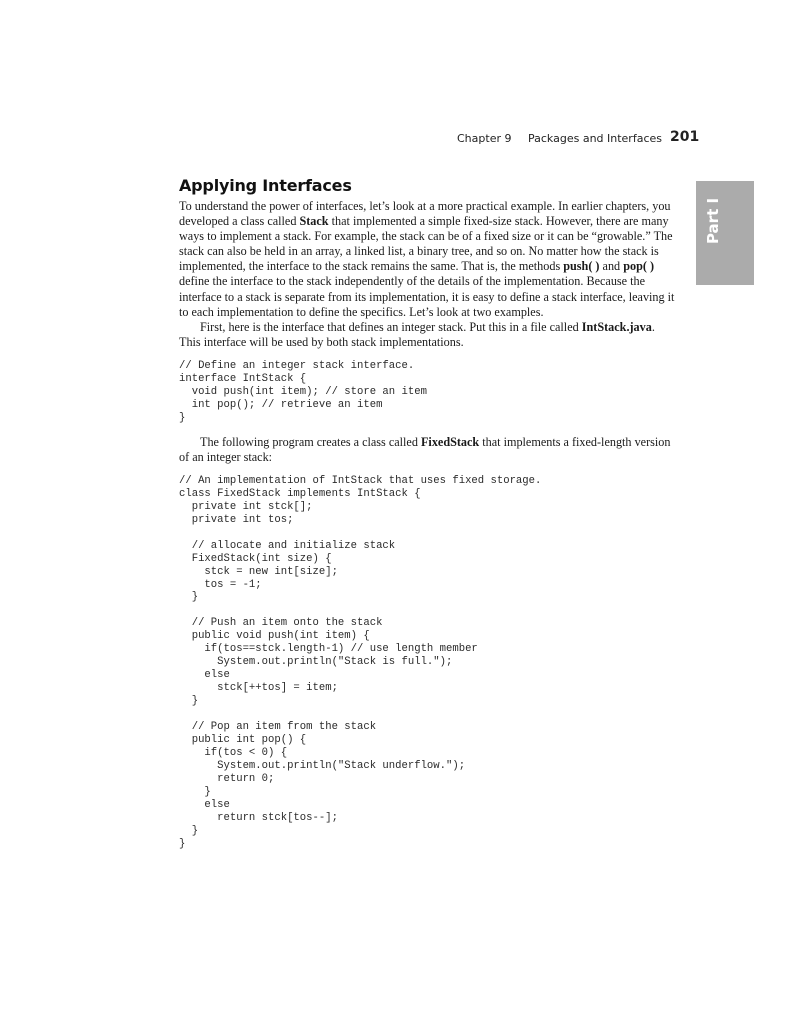 Image resolution: width=792 pixels, height=1024 pixels. What do you see at coordinates (595, 138) in the screenshot?
I see `chapter-title: Packages and Interfaces` at bounding box center [595, 138].